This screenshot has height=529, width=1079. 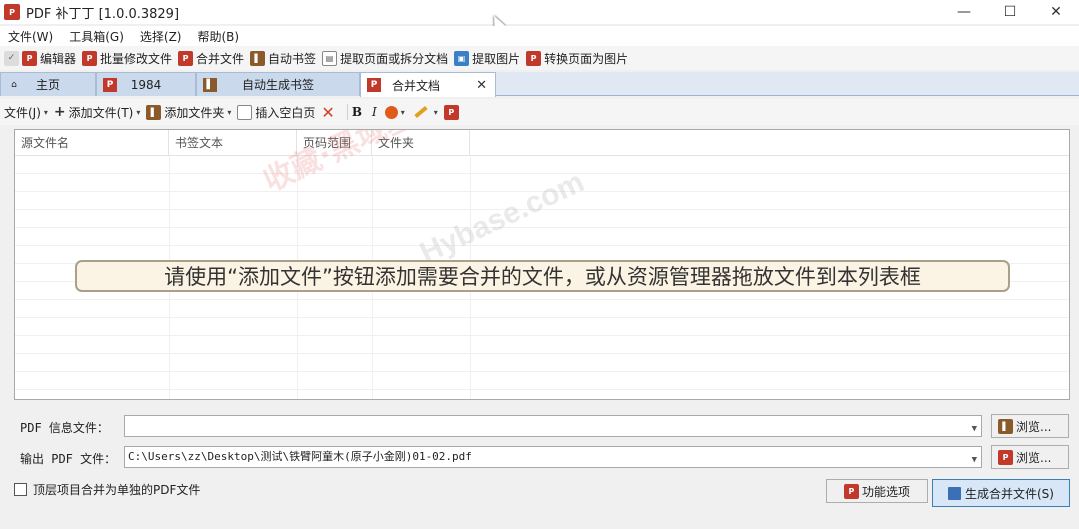 I want to click on add-folder-button: ▌ 添加文件夹 ▾, so click(x=188, y=112).